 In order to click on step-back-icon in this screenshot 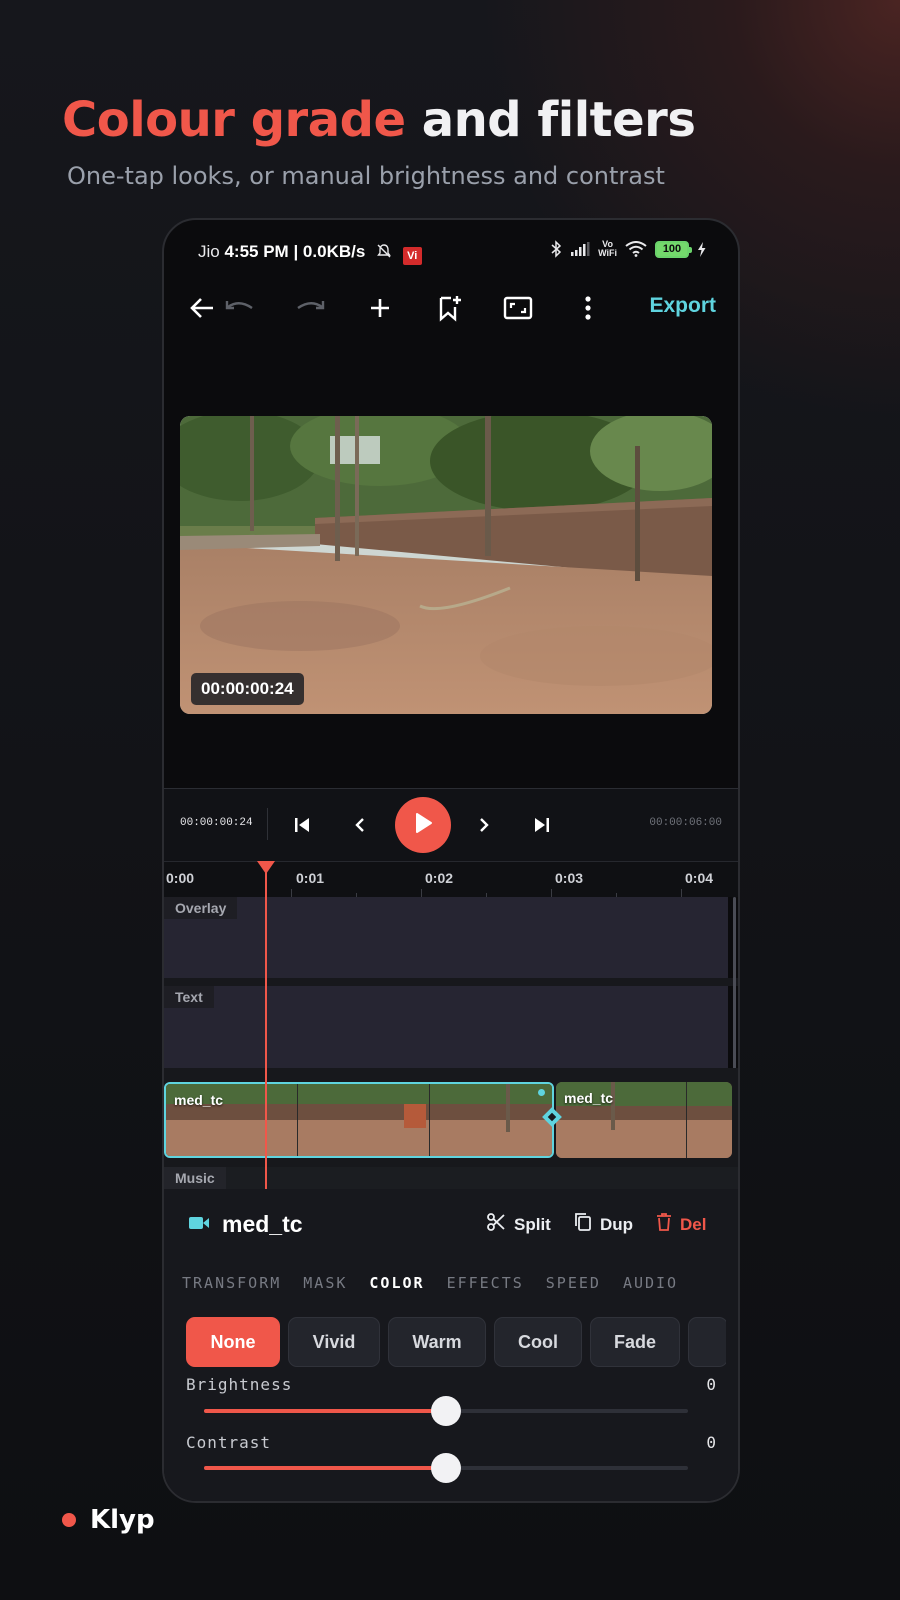, I will do `click(360, 825)`.